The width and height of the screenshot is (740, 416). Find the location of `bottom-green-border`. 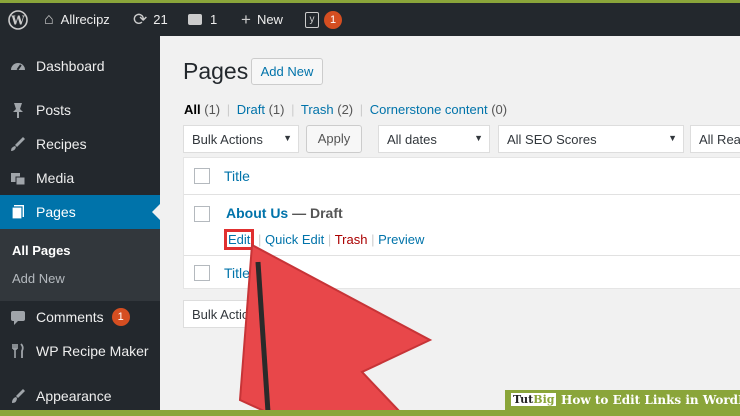

bottom-green-border is located at coordinates (370, 413).